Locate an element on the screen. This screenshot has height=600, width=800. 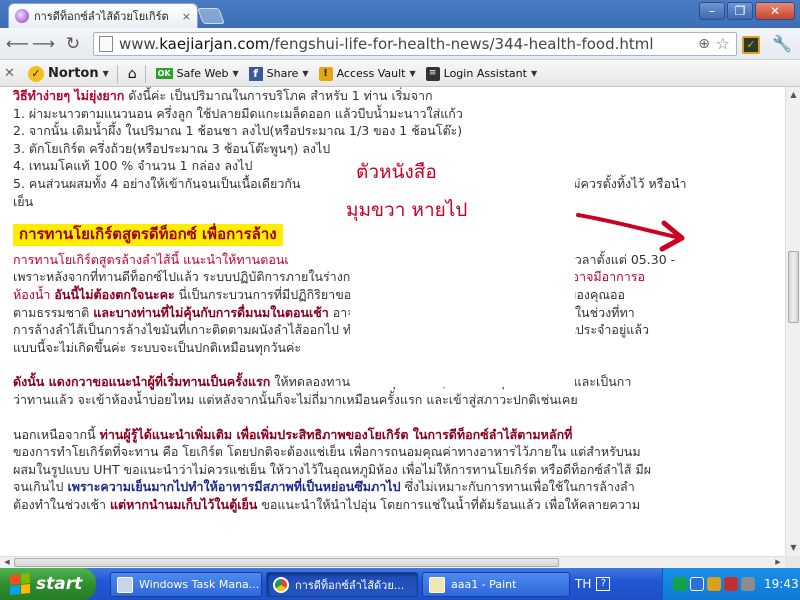
minimize-button: – is located at coordinates (712, 11).